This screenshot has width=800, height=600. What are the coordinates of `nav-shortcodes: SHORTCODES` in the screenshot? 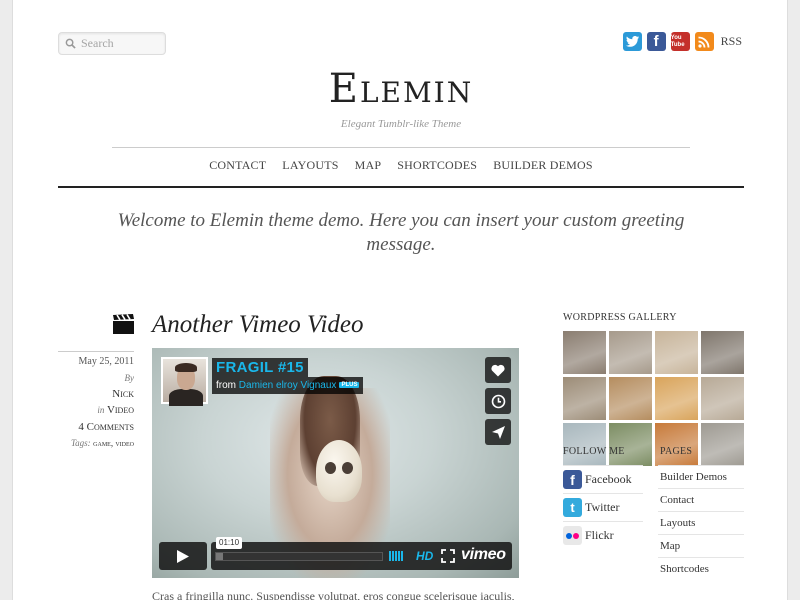 It's located at (437, 165).